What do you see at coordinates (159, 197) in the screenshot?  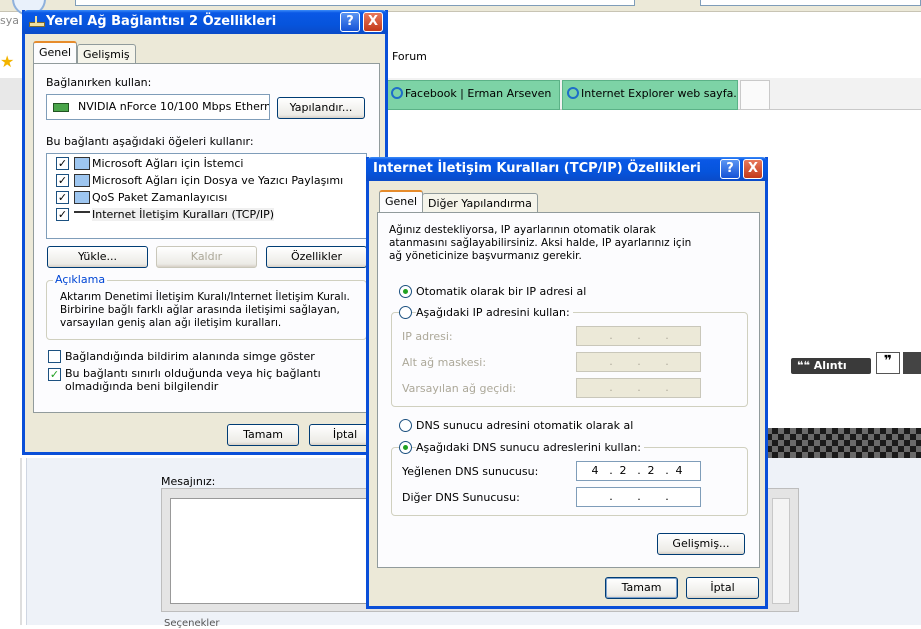 I see `component-qos: QoS Paket Zamanlayıcısı` at bounding box center [159, 197].